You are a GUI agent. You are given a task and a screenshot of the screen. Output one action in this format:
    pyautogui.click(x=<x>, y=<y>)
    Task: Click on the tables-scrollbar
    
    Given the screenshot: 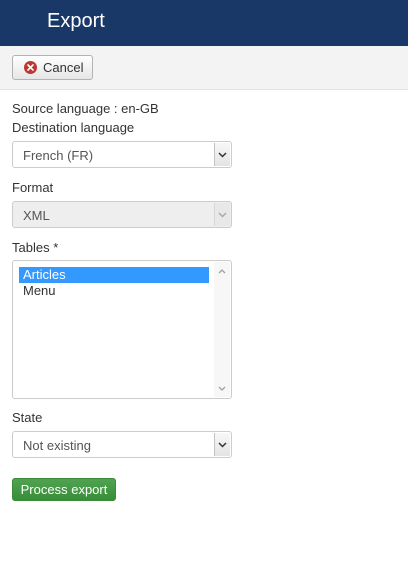 What is the action you would take?
    pyautogui.click(x=222, y=329)
    